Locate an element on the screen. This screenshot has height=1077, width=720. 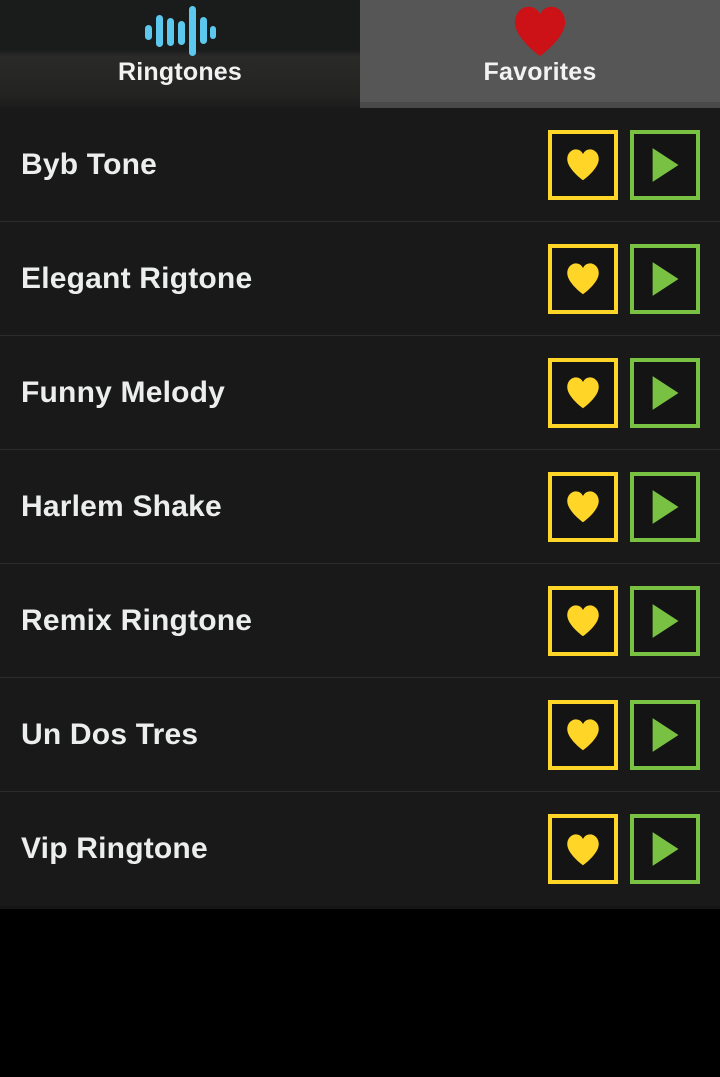
tab-ringtones: Ringtones is located at coordinates (180, 54).